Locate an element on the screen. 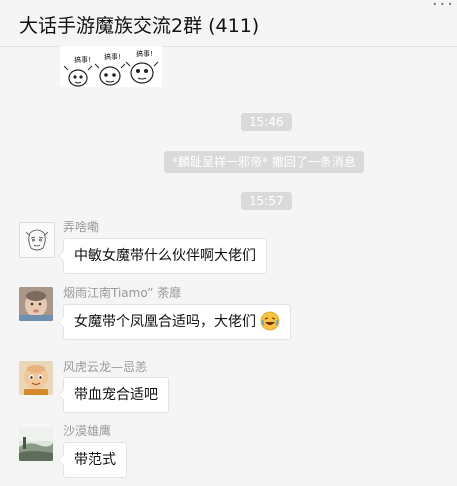 The height and width of the screenshot is (486, 457). sticker-label-1: 搞事! is located at coordinates (82, 59).